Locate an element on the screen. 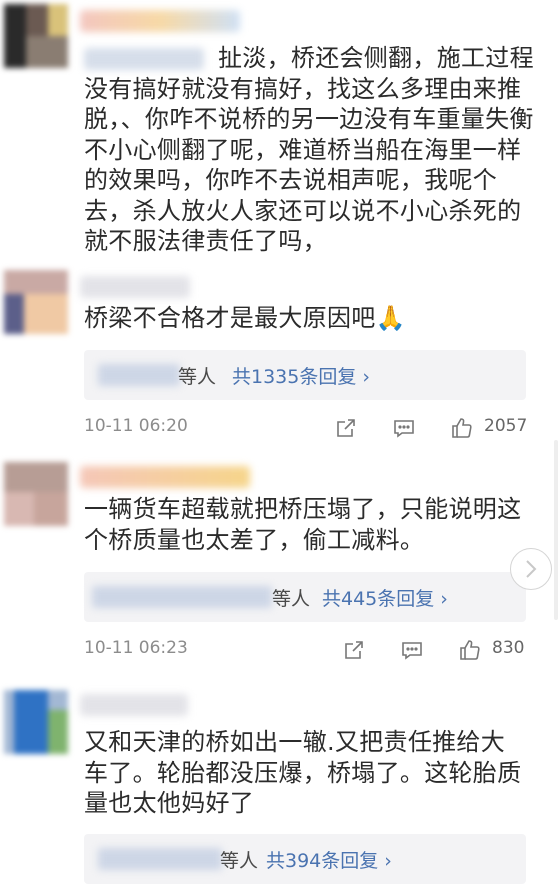  comment-text: 一辆货车超载就把桥压塌了，只能说明这个桥质量也太差了，偷工减料。 is located at coordinates (303, 524).